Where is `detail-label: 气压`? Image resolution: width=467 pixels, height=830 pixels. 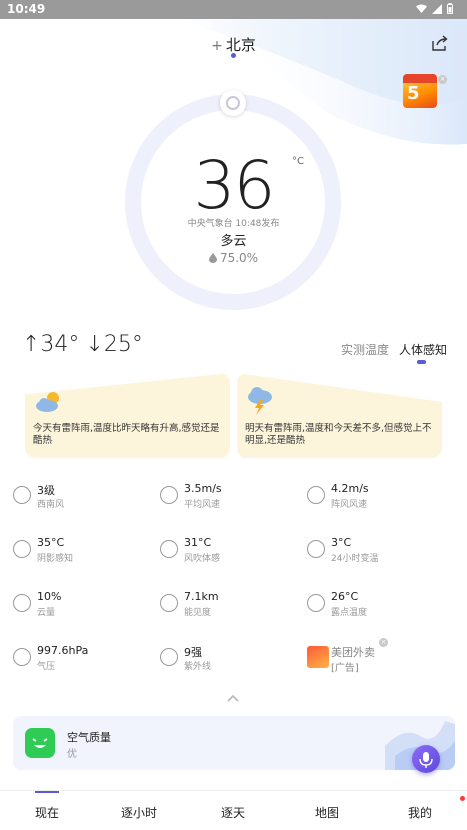
detail-label: 气压 is located at coordinates (46, 667).